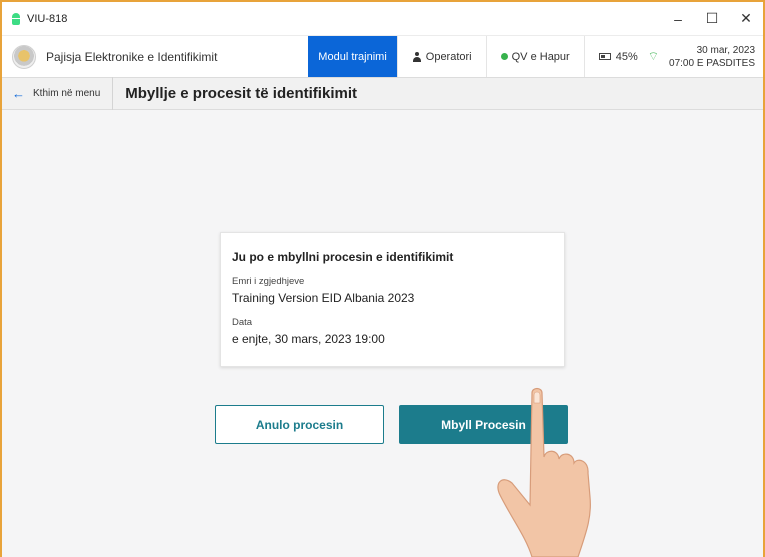 The height and width of the screenshot is (557, 765). Describe the element at coordinates (18, 93) in the screenshot. I see `back-arrow-icon: ←` at that location.